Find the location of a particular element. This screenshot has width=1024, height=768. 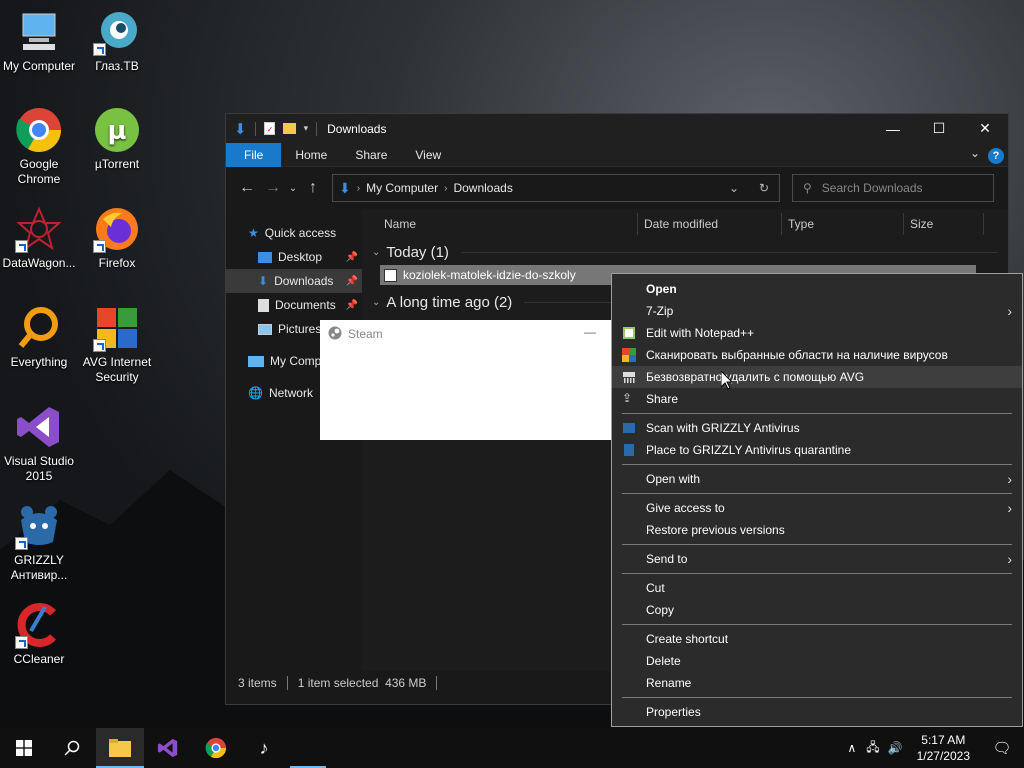

menu-item-grizzly-quarantine: Place to GRIZZLY Antivirus quarantine is located at coordinates (817, 450).